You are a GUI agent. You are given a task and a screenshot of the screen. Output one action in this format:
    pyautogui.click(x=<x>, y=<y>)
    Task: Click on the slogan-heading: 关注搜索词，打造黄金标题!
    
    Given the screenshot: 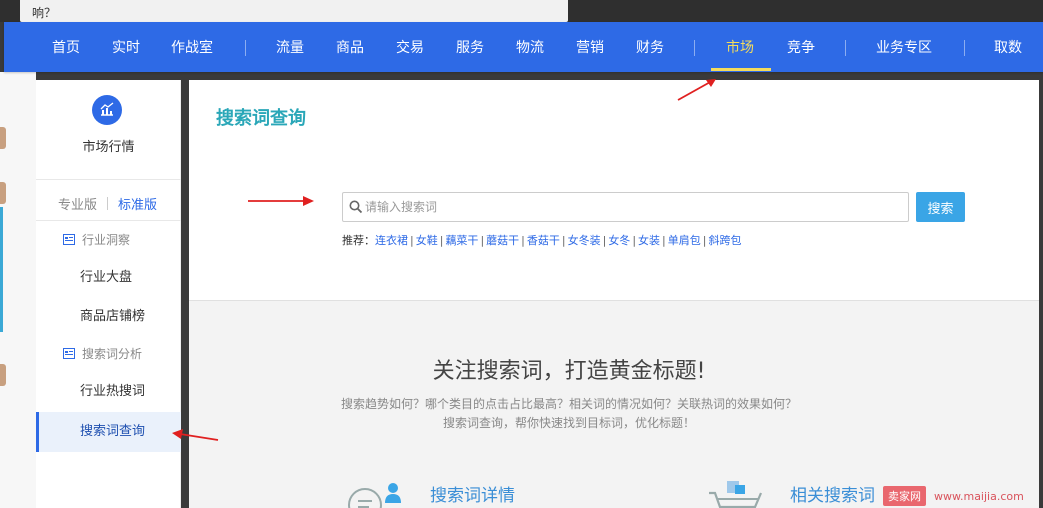 What is the action you would take?
    pyautogui.click(x=569, y=371)
    